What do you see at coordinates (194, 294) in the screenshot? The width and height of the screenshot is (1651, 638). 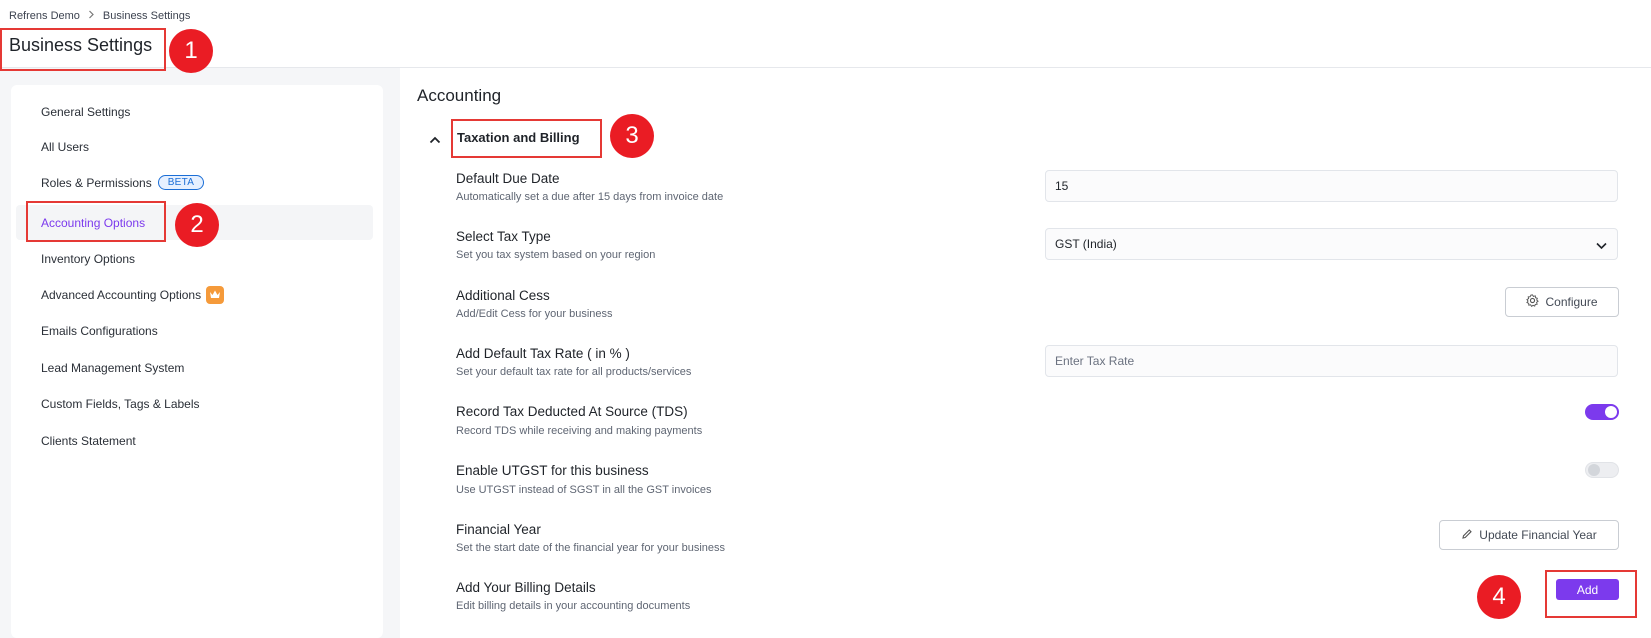 I see `sidebar-item-advanced-accounting-options: Advanced Accounting Options` at bounding box center [194, 294].